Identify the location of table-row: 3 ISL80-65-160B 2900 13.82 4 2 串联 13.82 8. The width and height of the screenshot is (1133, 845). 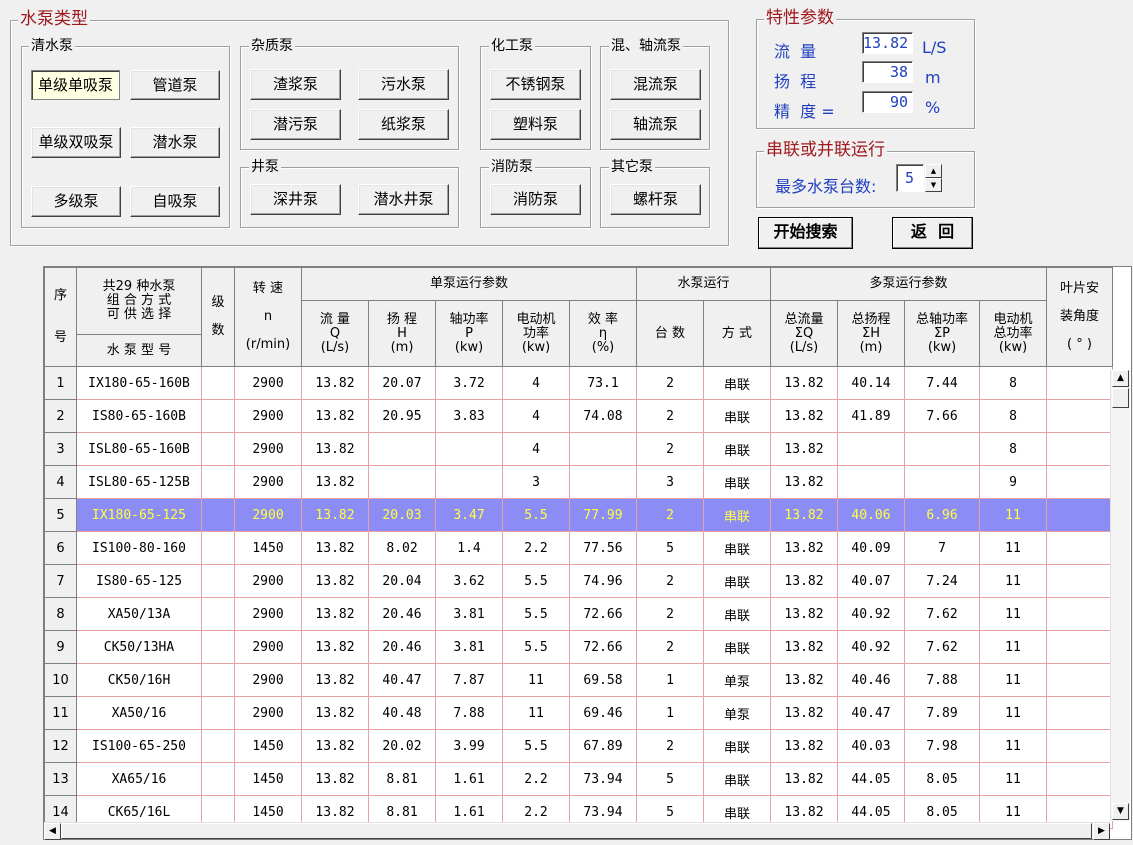
(578, 449).